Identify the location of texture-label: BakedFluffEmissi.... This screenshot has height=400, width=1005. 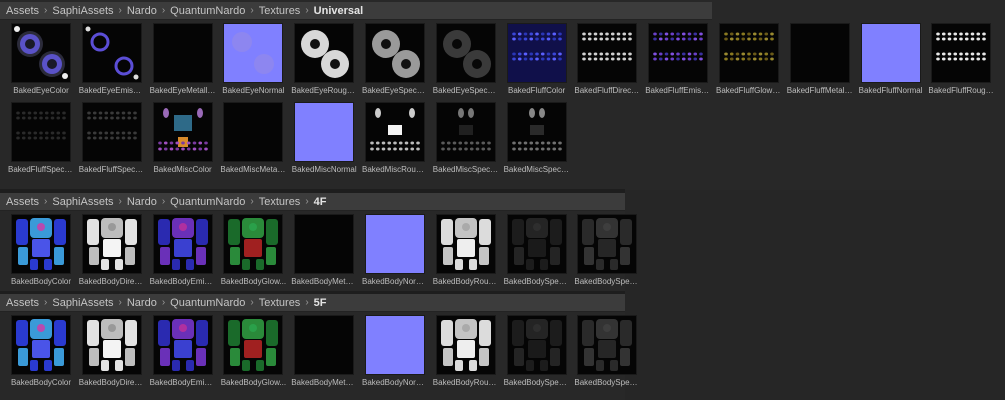
(678, 90).